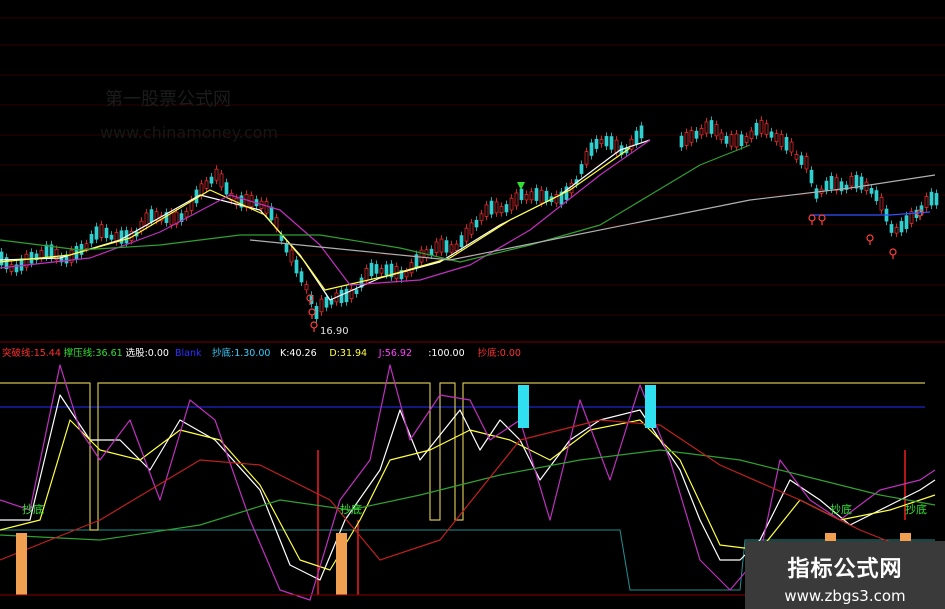  Describe the element at coordinates (499, 353) in the screenshot. I see `indicator-value: 抄底:0.00` at that location.